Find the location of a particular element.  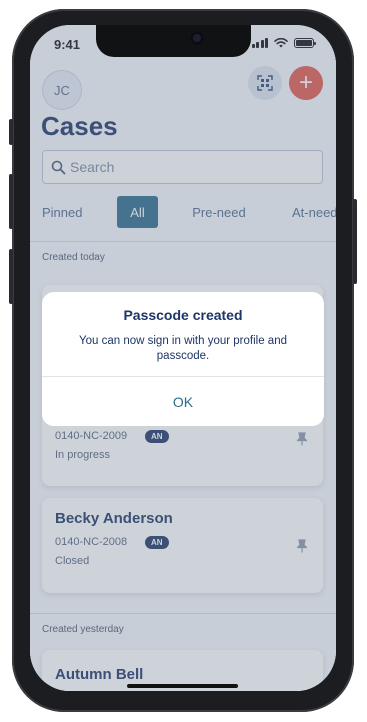

volume-down-button is located at coordinates (11, 276).